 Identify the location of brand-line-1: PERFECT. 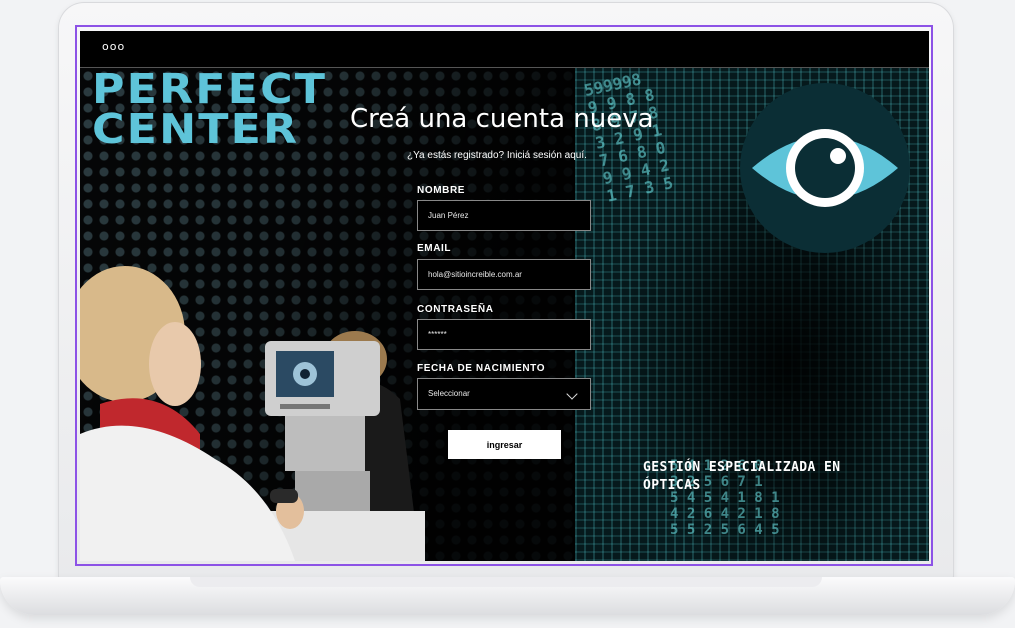
(210, 89).